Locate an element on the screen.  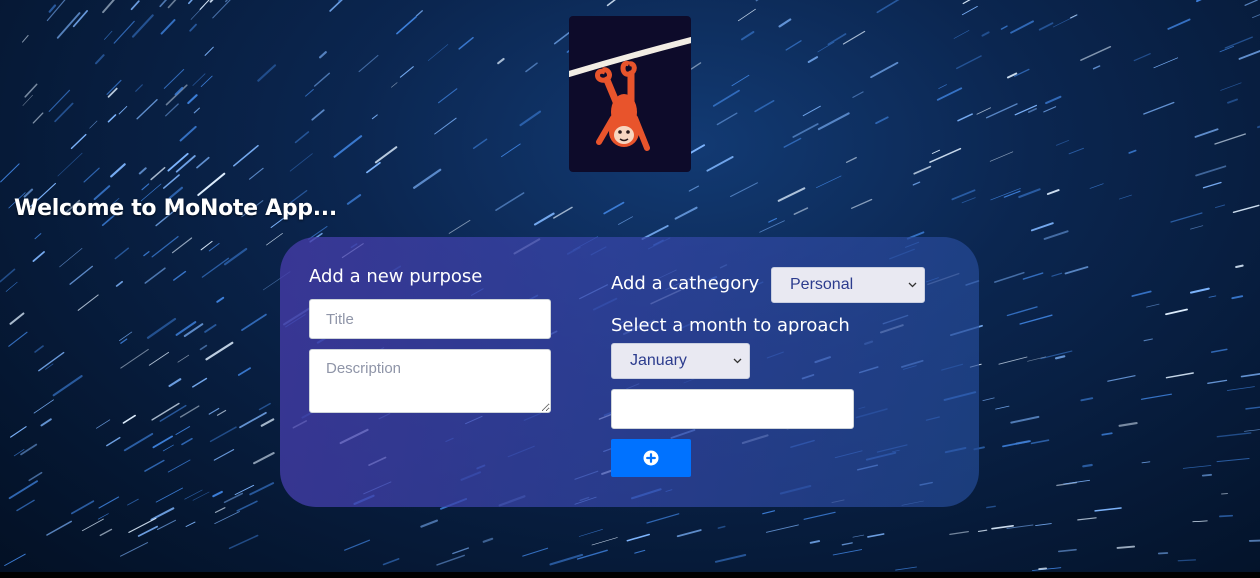
monkey-logo is located at coordinates (630, 94).